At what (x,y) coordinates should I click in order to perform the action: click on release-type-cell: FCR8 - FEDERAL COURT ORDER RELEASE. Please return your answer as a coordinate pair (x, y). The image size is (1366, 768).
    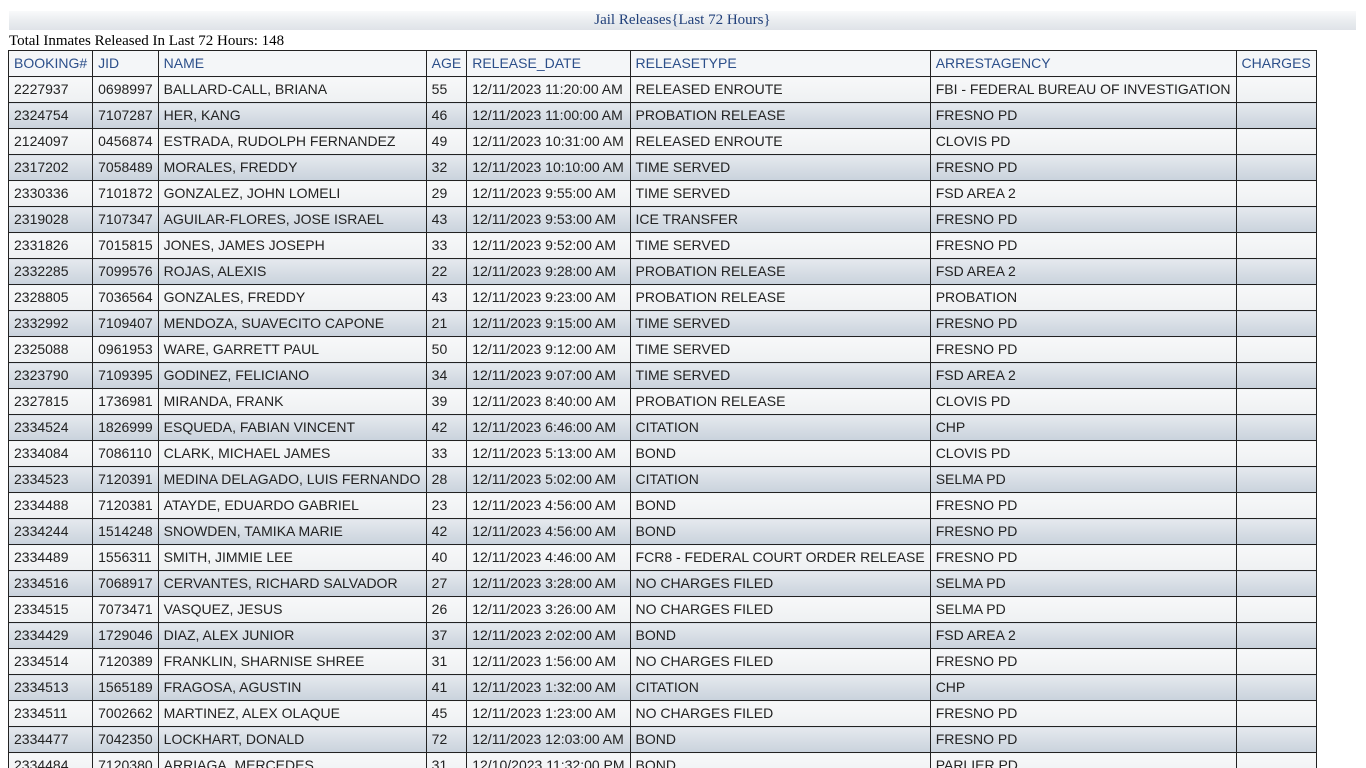
    Looking at the image, I should click on (780, 557).